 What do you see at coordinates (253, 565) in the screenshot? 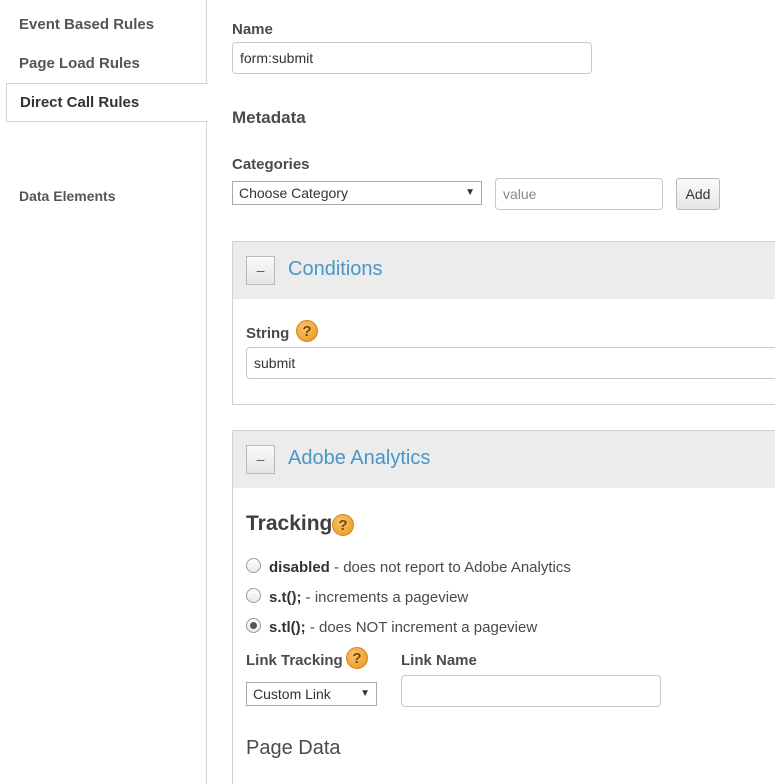
I see `tracking-disabled-radio` at bounding box center [253, 565].